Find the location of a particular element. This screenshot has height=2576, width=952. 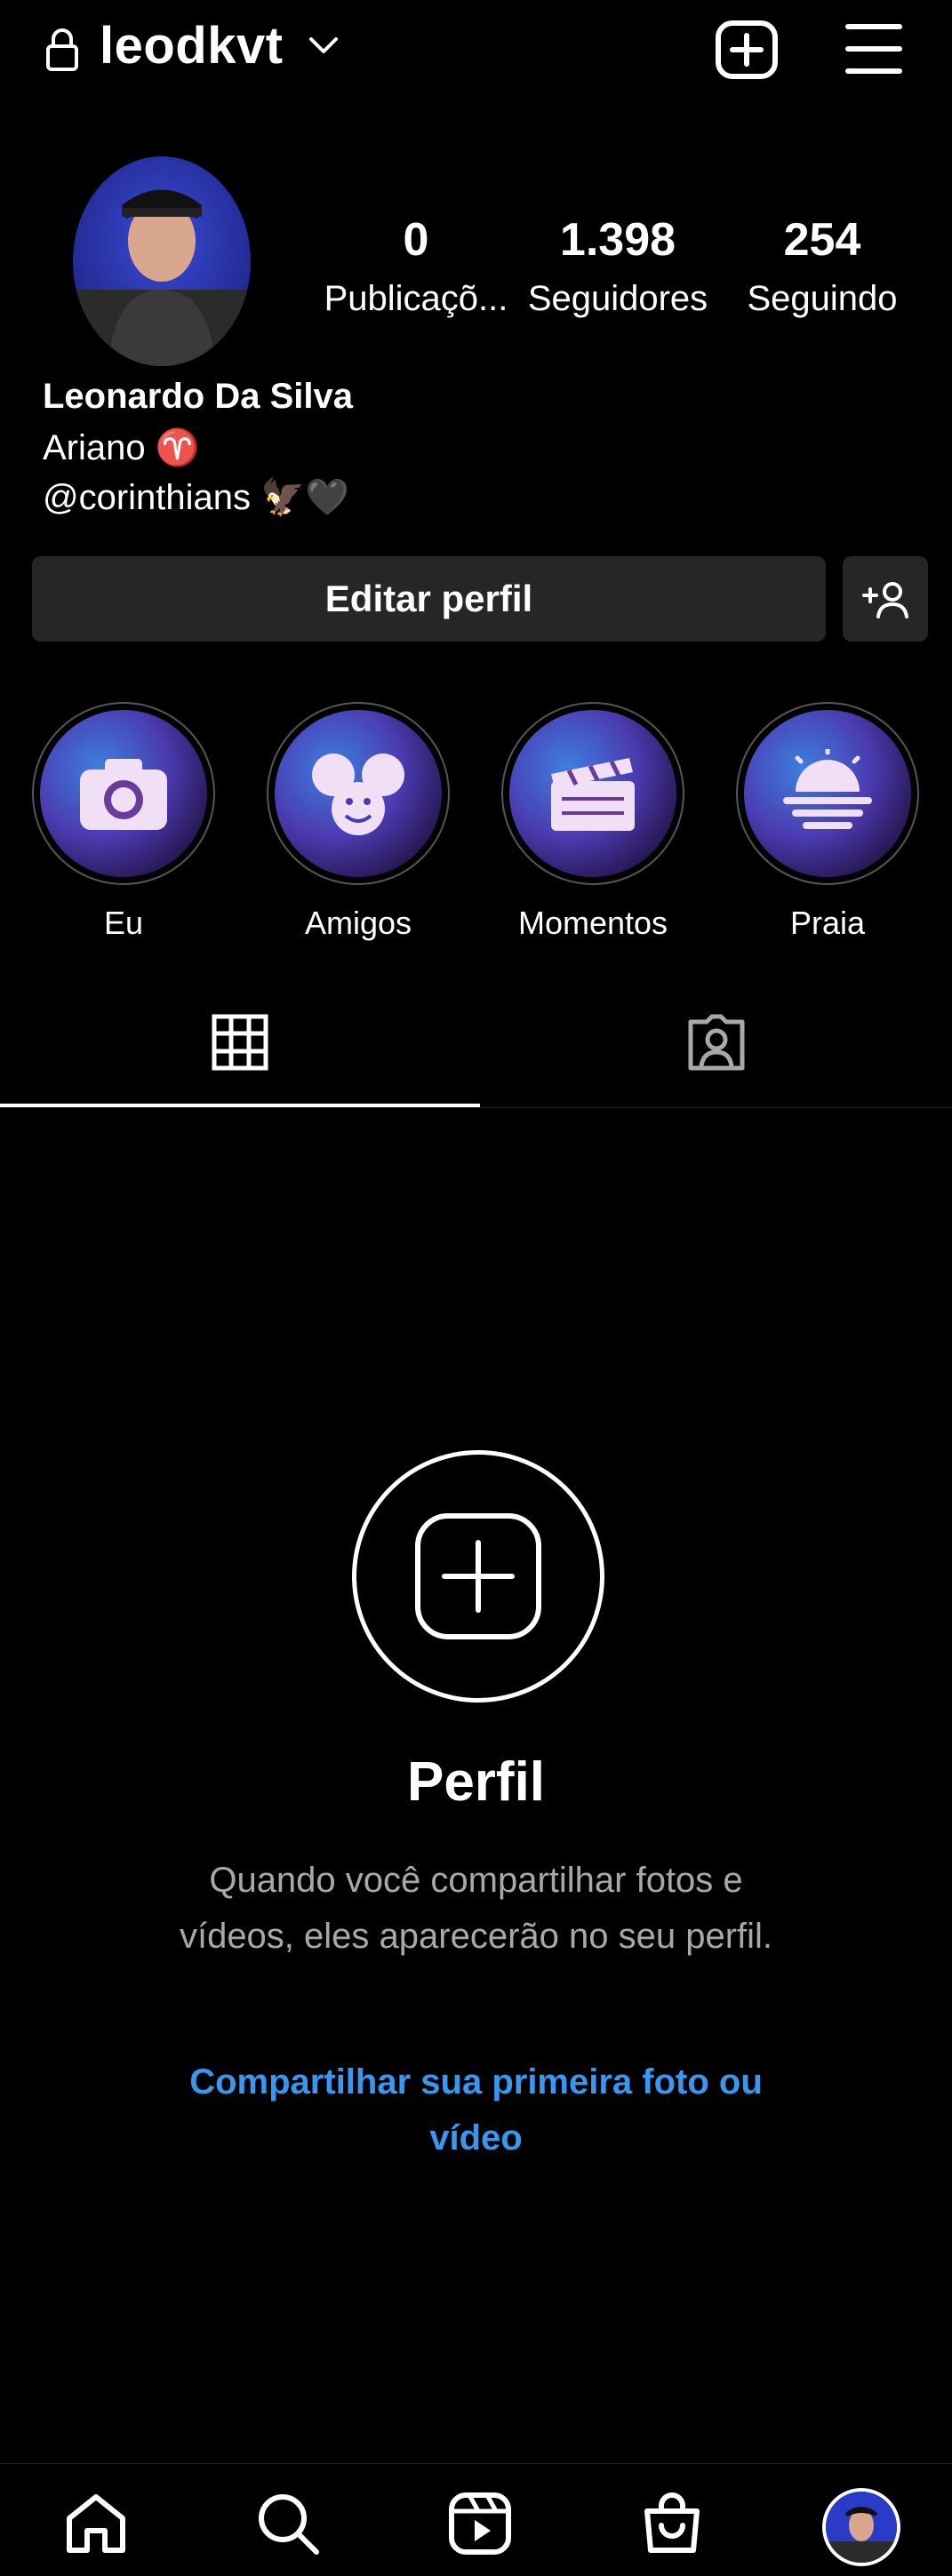

tagged-icon is located at coordinates (716, 1043).